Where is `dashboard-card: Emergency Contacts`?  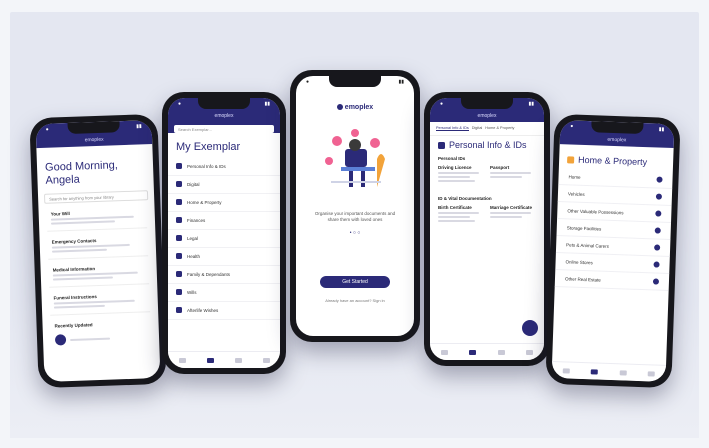
dashboard-card: Emergency Contacts is located at coordinates (98, 246).